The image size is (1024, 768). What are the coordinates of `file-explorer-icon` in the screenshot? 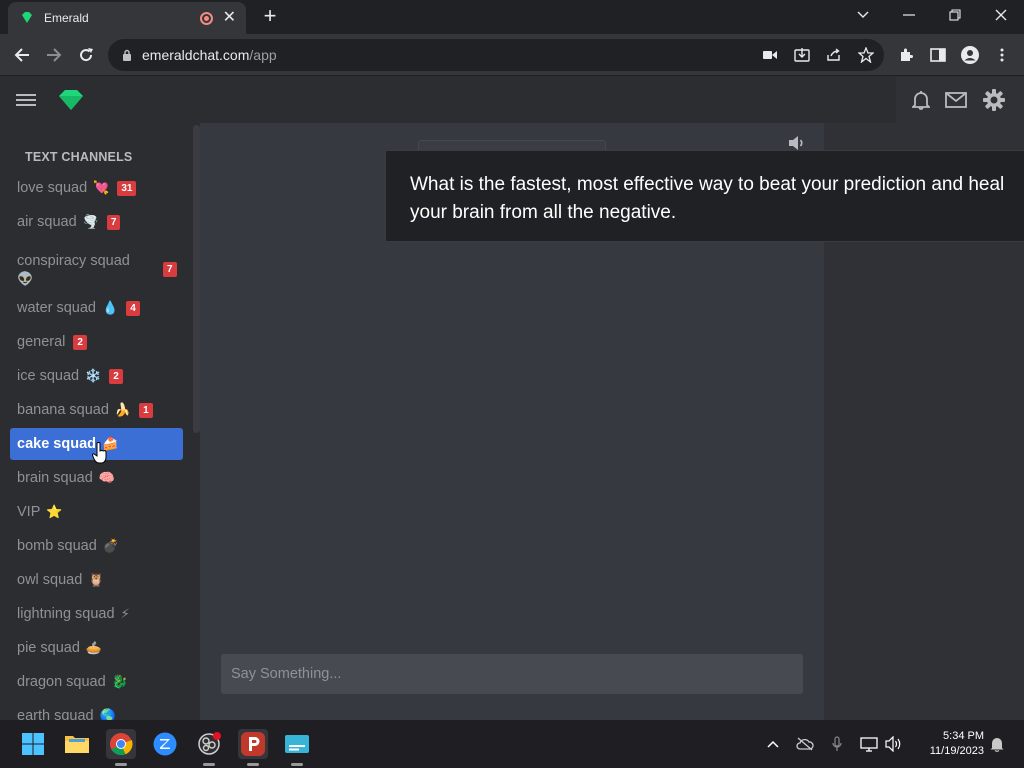 It's located at (77, 744).